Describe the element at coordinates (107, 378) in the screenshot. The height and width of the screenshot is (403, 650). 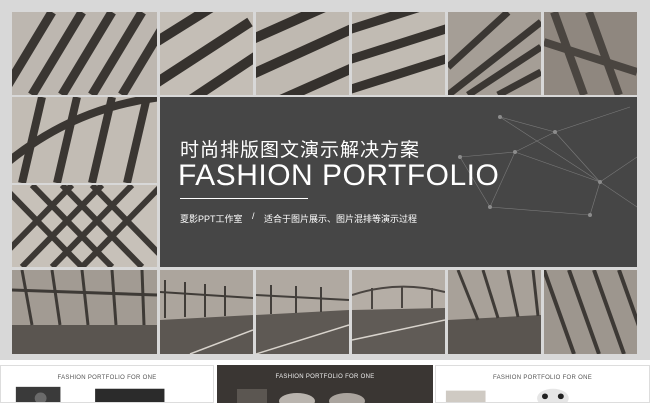
I see `thumbnail-1-caption: FASHION PORTFOLIO FOR ONE` at that location.